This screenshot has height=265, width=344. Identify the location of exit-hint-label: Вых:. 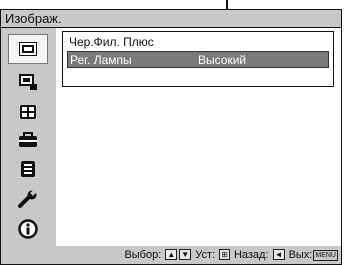
(300, 255).